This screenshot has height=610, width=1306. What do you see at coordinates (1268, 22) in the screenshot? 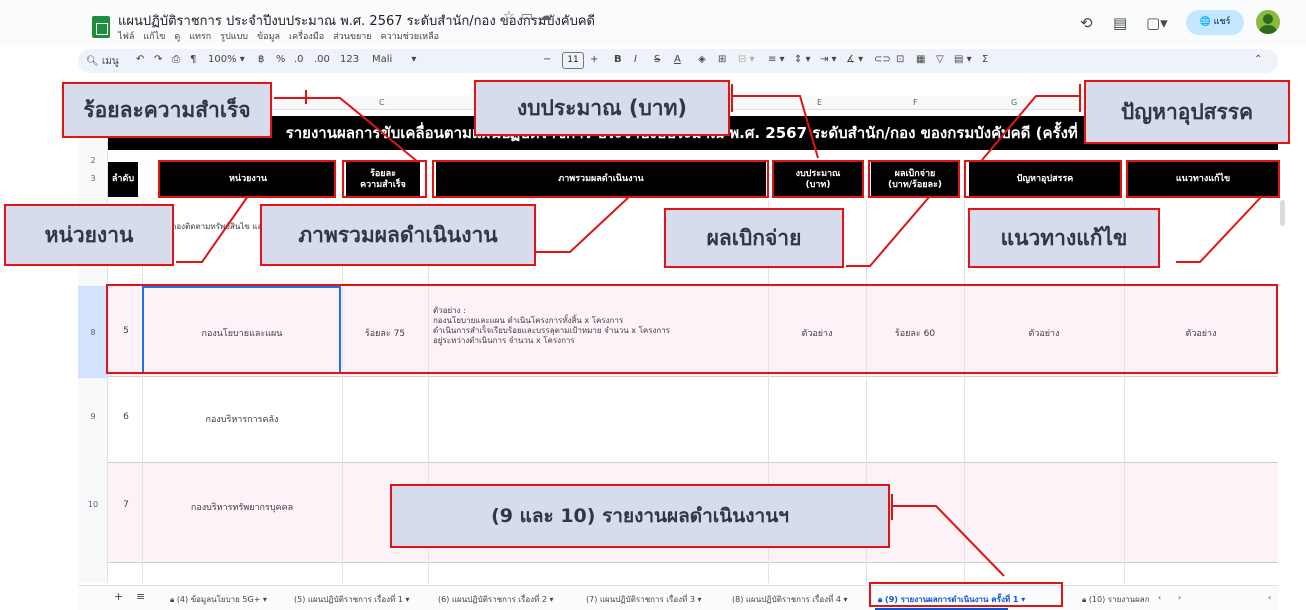
I see `avatar` at bounding box center [1268, 22].